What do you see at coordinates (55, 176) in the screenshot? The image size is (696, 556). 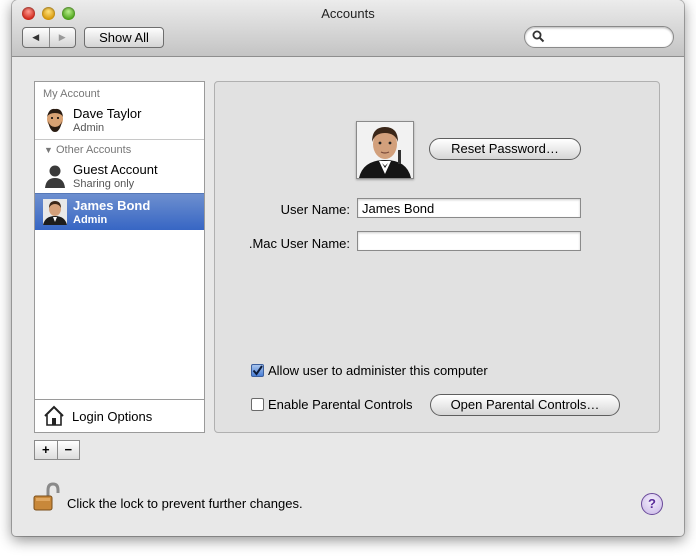 I see `guest-silhouette-icon` at bounding box center [55, 176].